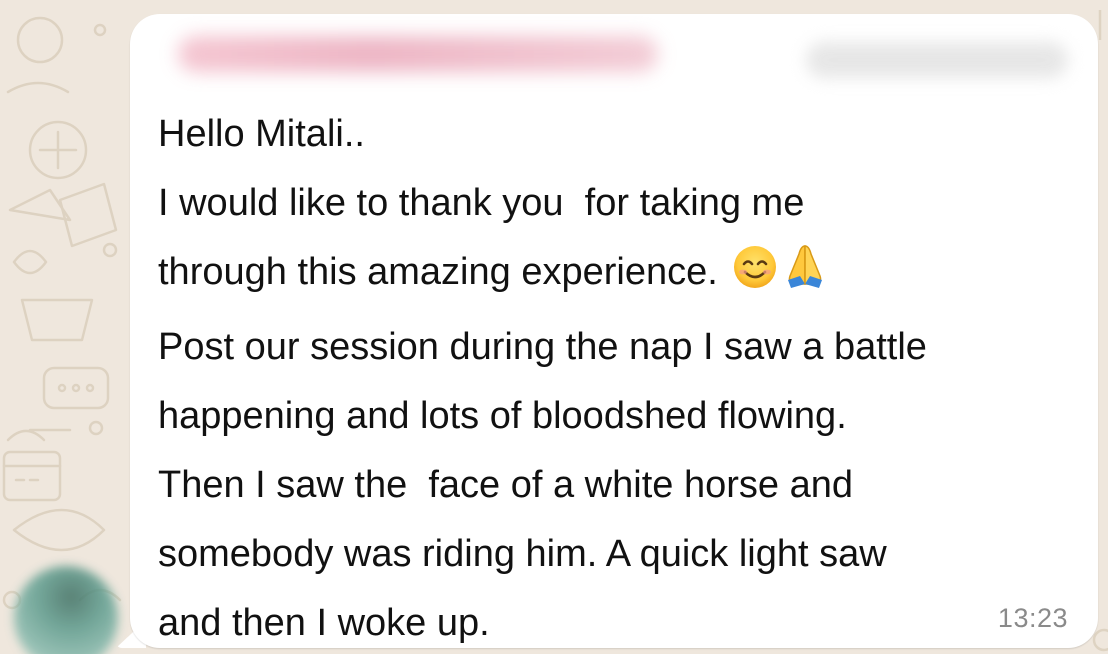  Describe the element at coordinates (324, 623) in the screenshot. I see `message-line: and then I woke up.` at that location.